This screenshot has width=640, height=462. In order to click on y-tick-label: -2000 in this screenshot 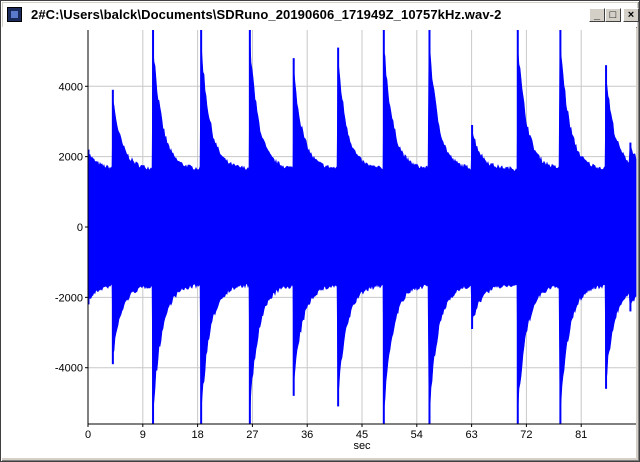, I will do `click(69, 298)`.